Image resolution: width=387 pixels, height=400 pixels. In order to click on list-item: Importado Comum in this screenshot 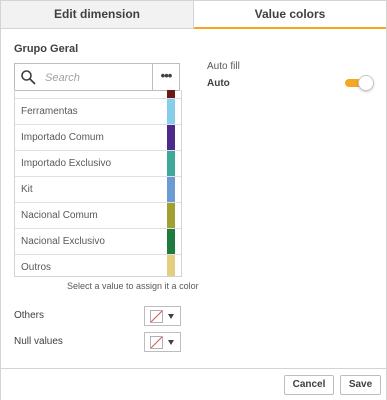, I will do `click(98, 137)`.